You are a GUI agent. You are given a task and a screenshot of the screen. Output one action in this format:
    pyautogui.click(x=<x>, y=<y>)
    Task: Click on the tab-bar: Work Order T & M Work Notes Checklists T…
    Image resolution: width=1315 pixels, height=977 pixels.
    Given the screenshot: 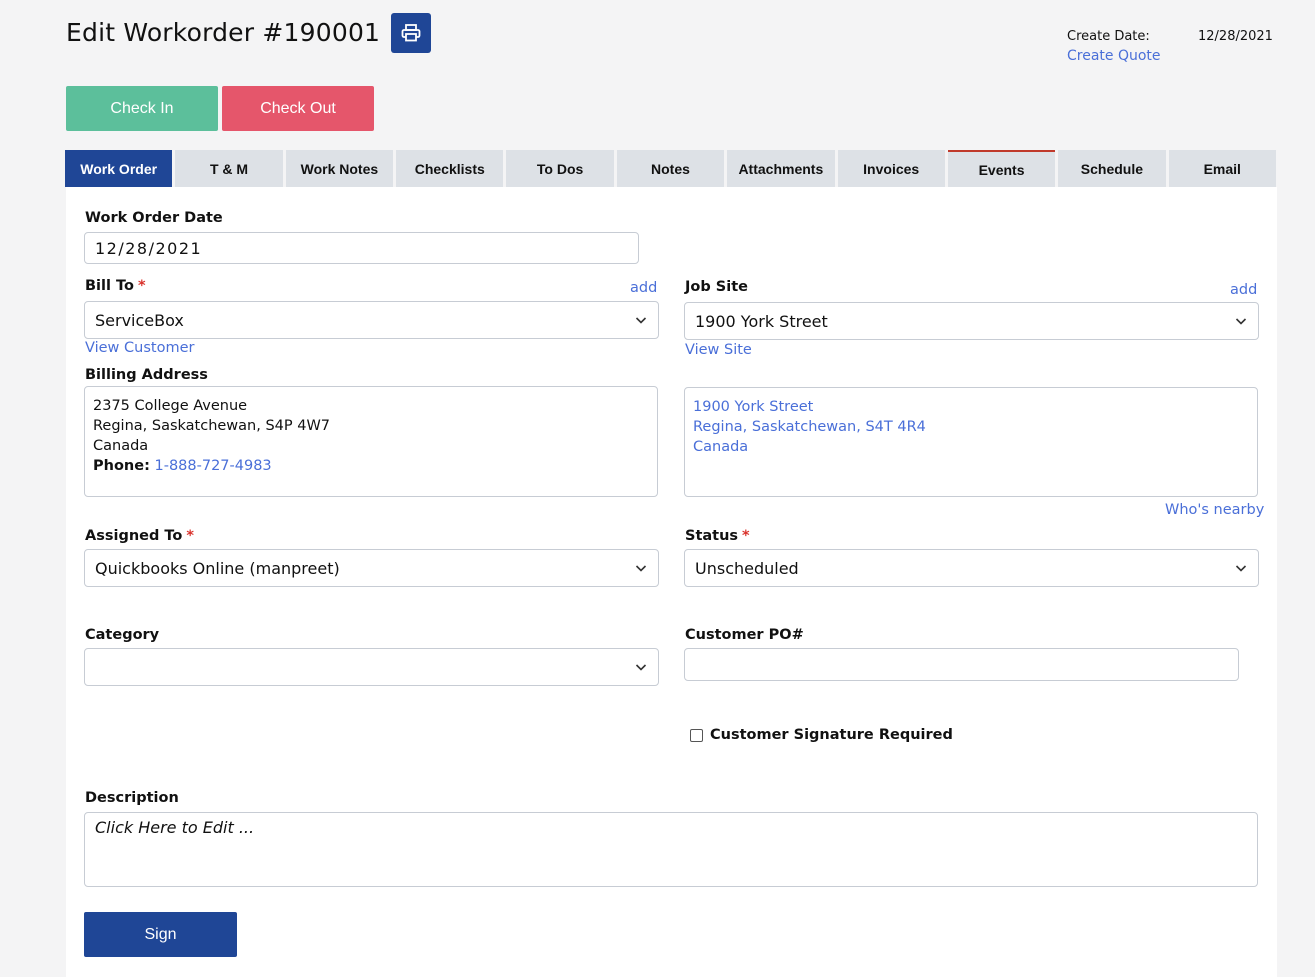 What is the action you would take?
    pyautogui.click(x=670, y=168)
    